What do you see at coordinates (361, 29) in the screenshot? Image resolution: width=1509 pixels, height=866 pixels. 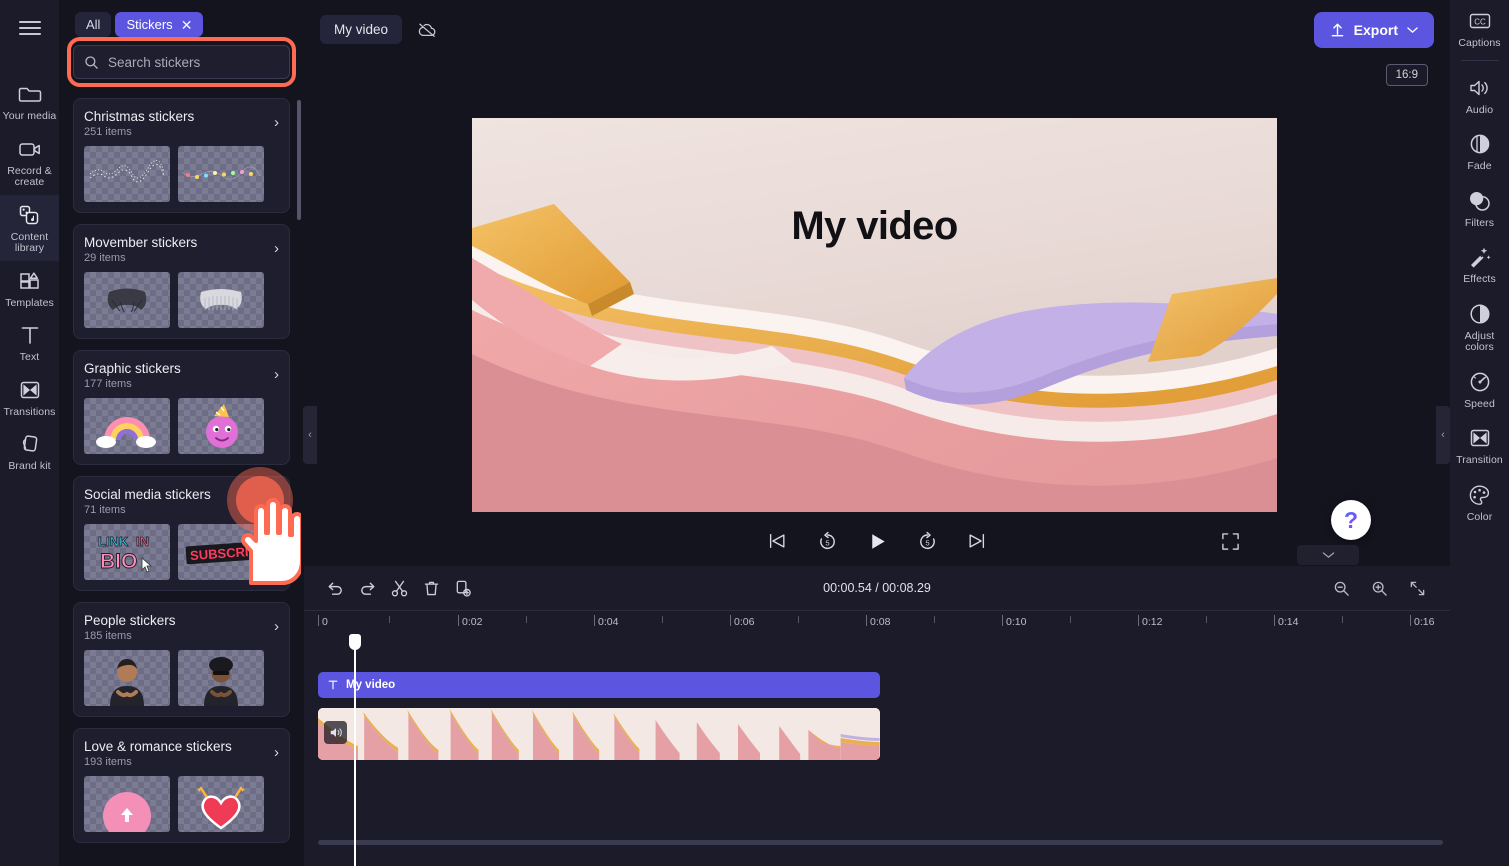 I see `project-title: My video` at bounding box center [361, 29].